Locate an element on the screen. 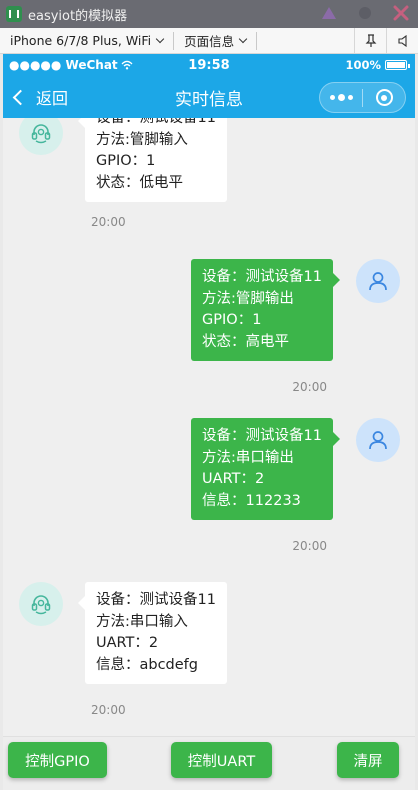 The image size is (418, 790). simulator-toolbar: iPhone 6/7/8 Plus, WiFi 页面信息 is located at coordinates (209, 41).